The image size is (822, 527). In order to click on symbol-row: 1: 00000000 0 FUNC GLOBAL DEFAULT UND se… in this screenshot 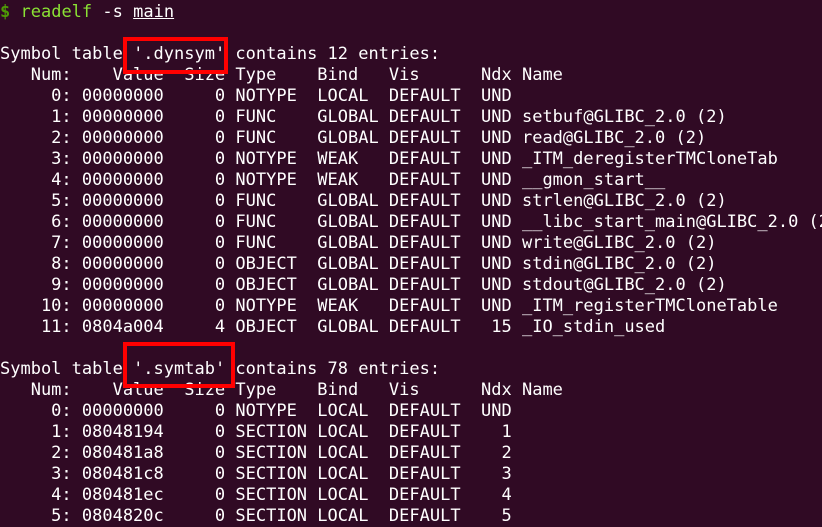, I will do `click(363, 117)`.